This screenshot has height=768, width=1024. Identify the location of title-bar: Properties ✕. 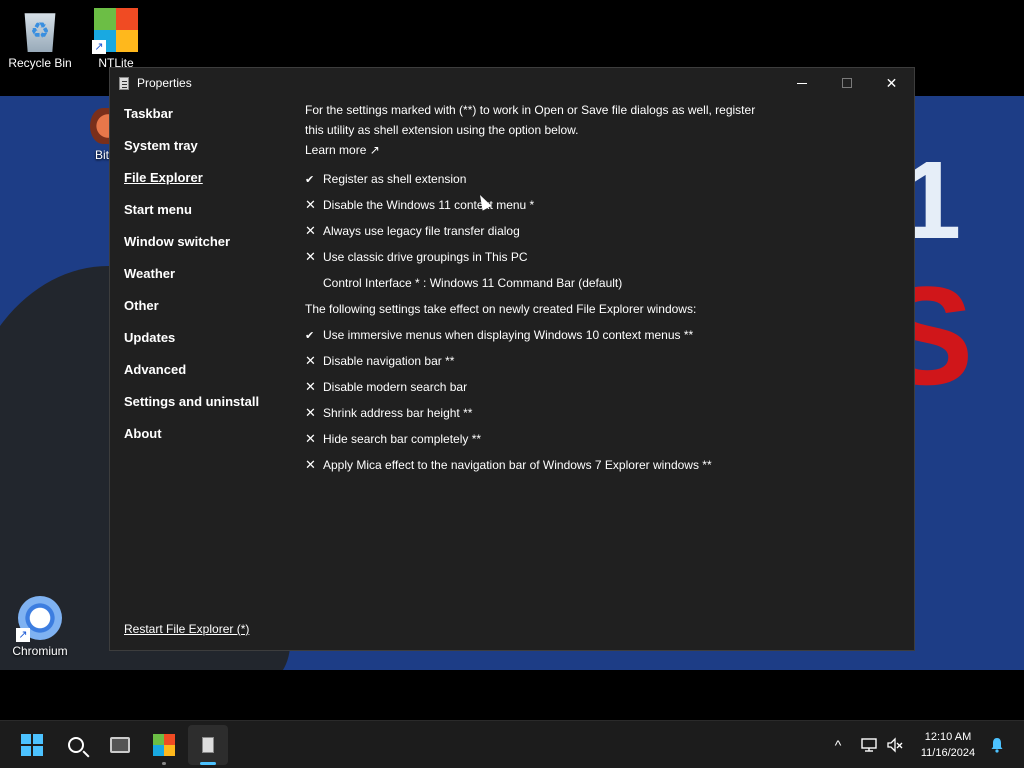
(512, 83).